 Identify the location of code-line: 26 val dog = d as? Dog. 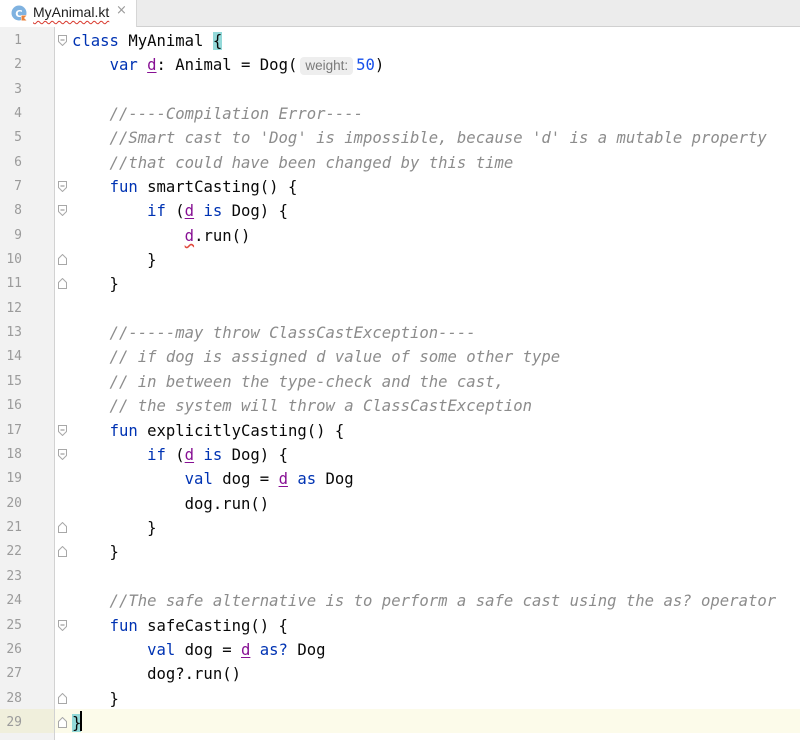
(400, 650).